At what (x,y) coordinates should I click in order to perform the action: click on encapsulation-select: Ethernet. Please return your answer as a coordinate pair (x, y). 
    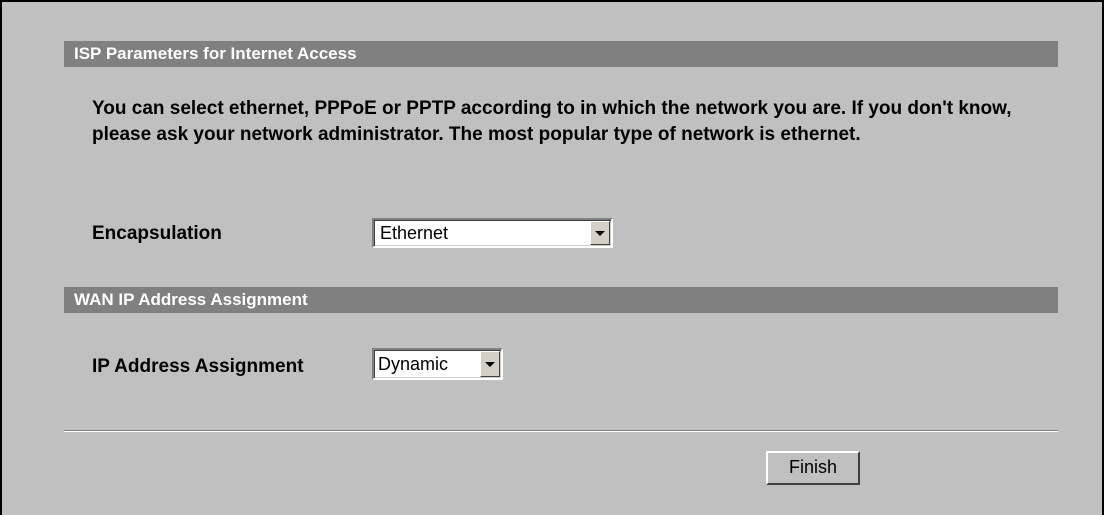
    Looking at the image, I should click on (492, 233).